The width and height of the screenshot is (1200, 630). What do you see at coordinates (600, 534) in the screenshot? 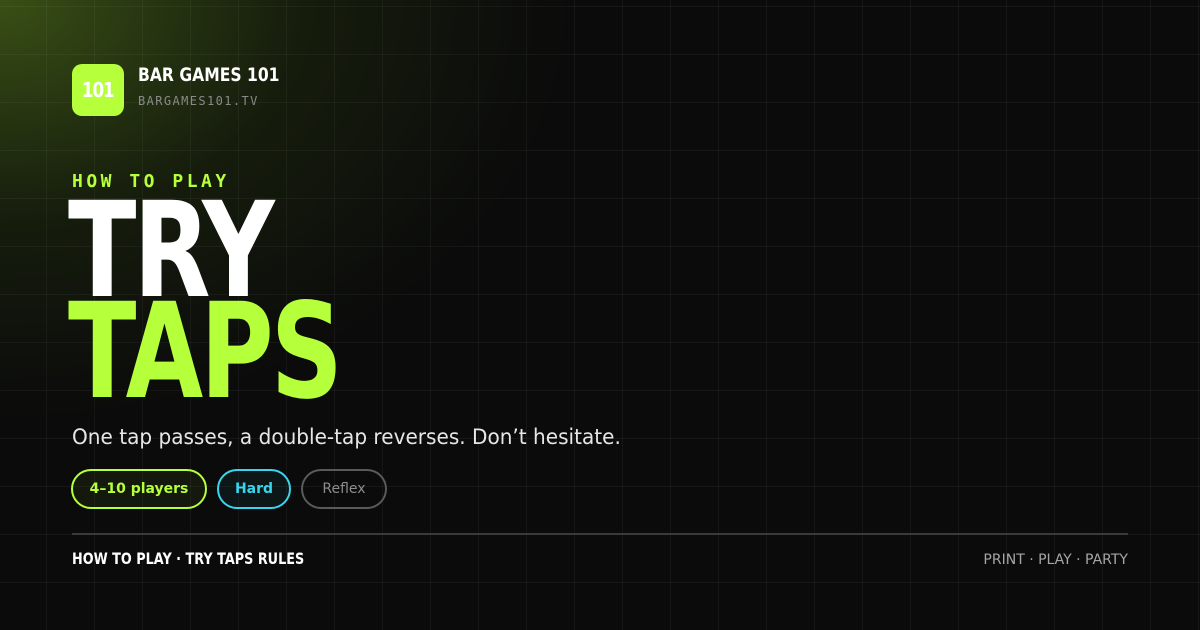
I see `footer-divider` at bounding box center [600, 534].